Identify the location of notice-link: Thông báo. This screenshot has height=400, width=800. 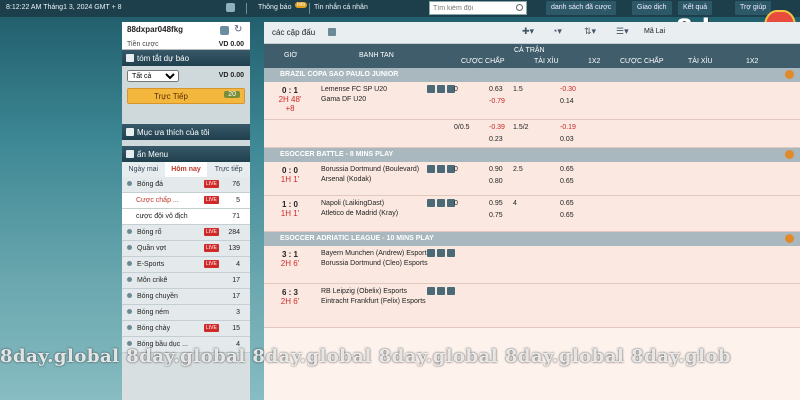
(274, 7).